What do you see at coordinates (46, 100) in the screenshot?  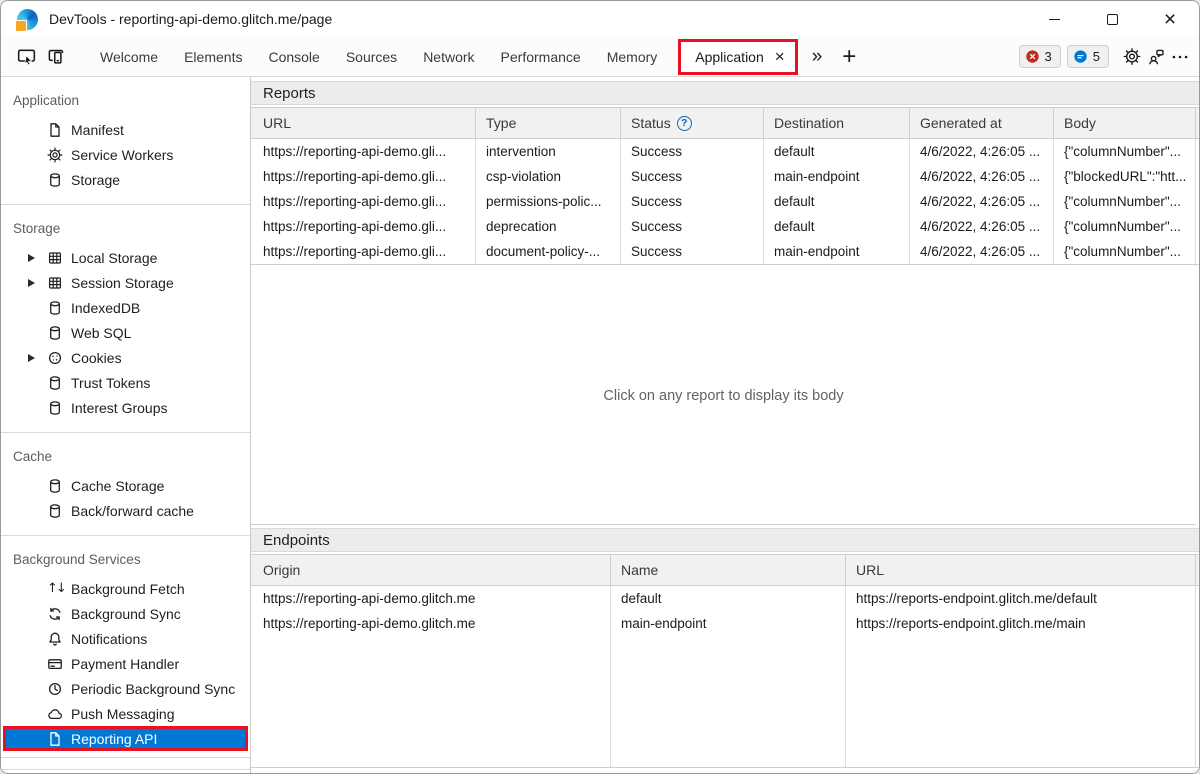 I see `section-title-application: Application` at bounding box center [46, 100].